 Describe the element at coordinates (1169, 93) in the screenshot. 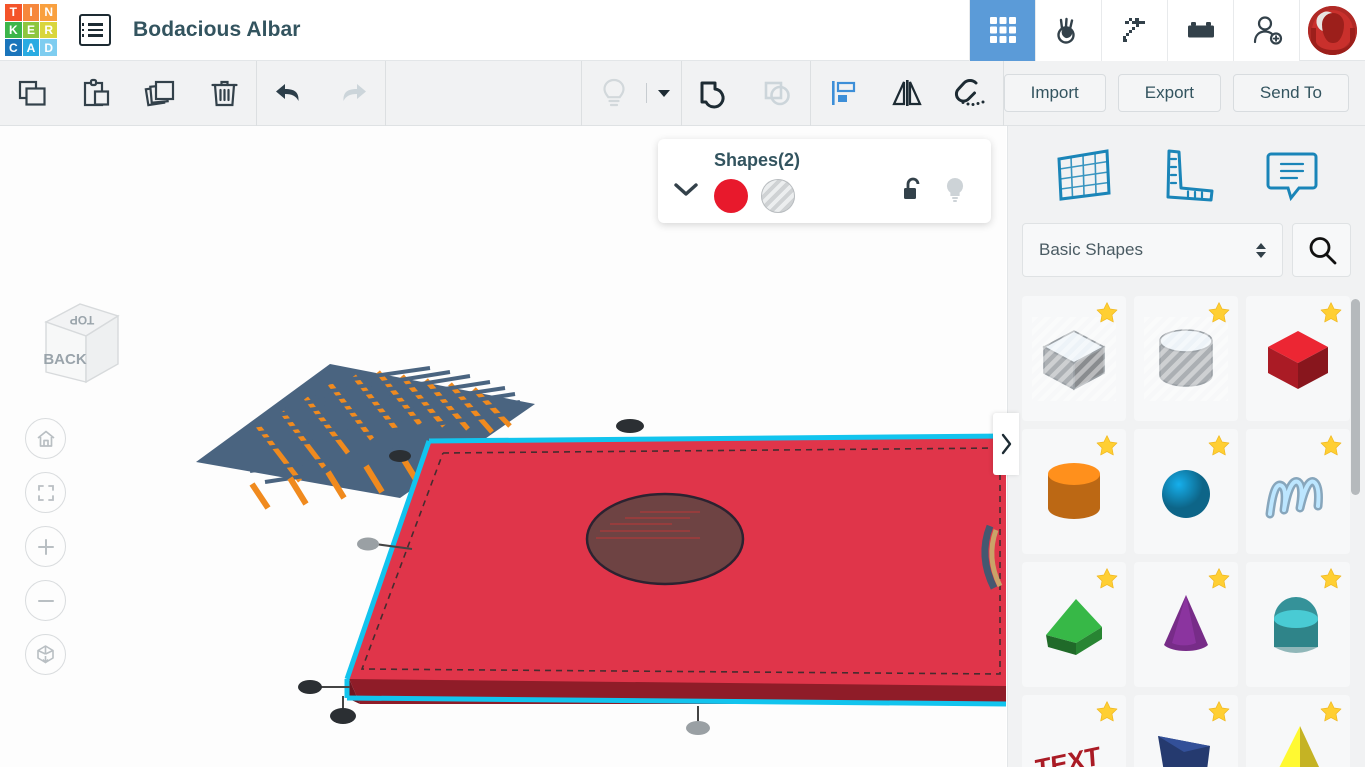

I see `export-button: Export` at that location.